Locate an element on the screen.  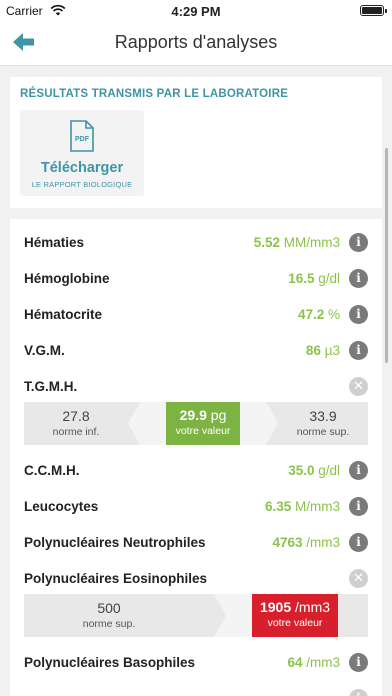
result-value: 5.52 MM/mm3 is located at coordinates (296, 242).